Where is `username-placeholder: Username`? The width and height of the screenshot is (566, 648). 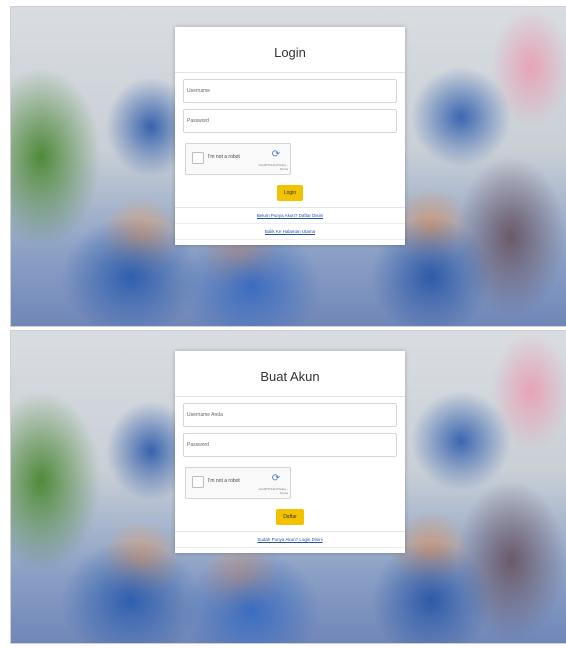 username-placeholder: Username is located at coordinates (199, 91).